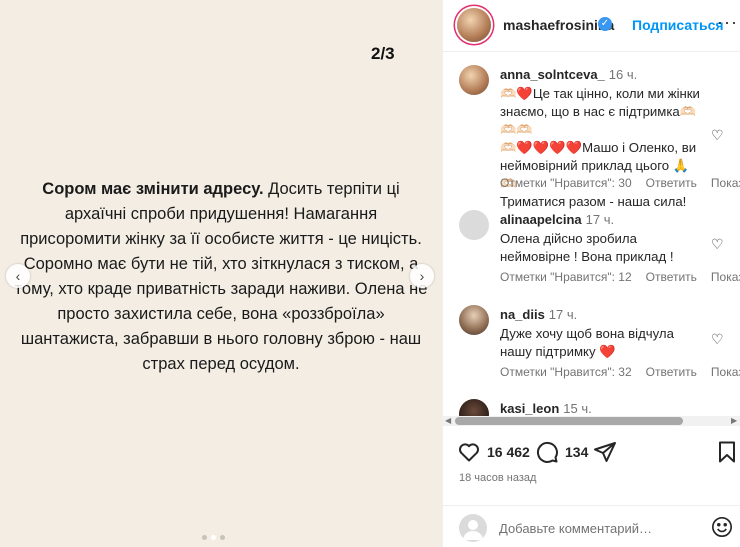  What do you see at coordinates (474, 25) in the screenshot?
I see `author-avatar` at bounding box center [474, 25].